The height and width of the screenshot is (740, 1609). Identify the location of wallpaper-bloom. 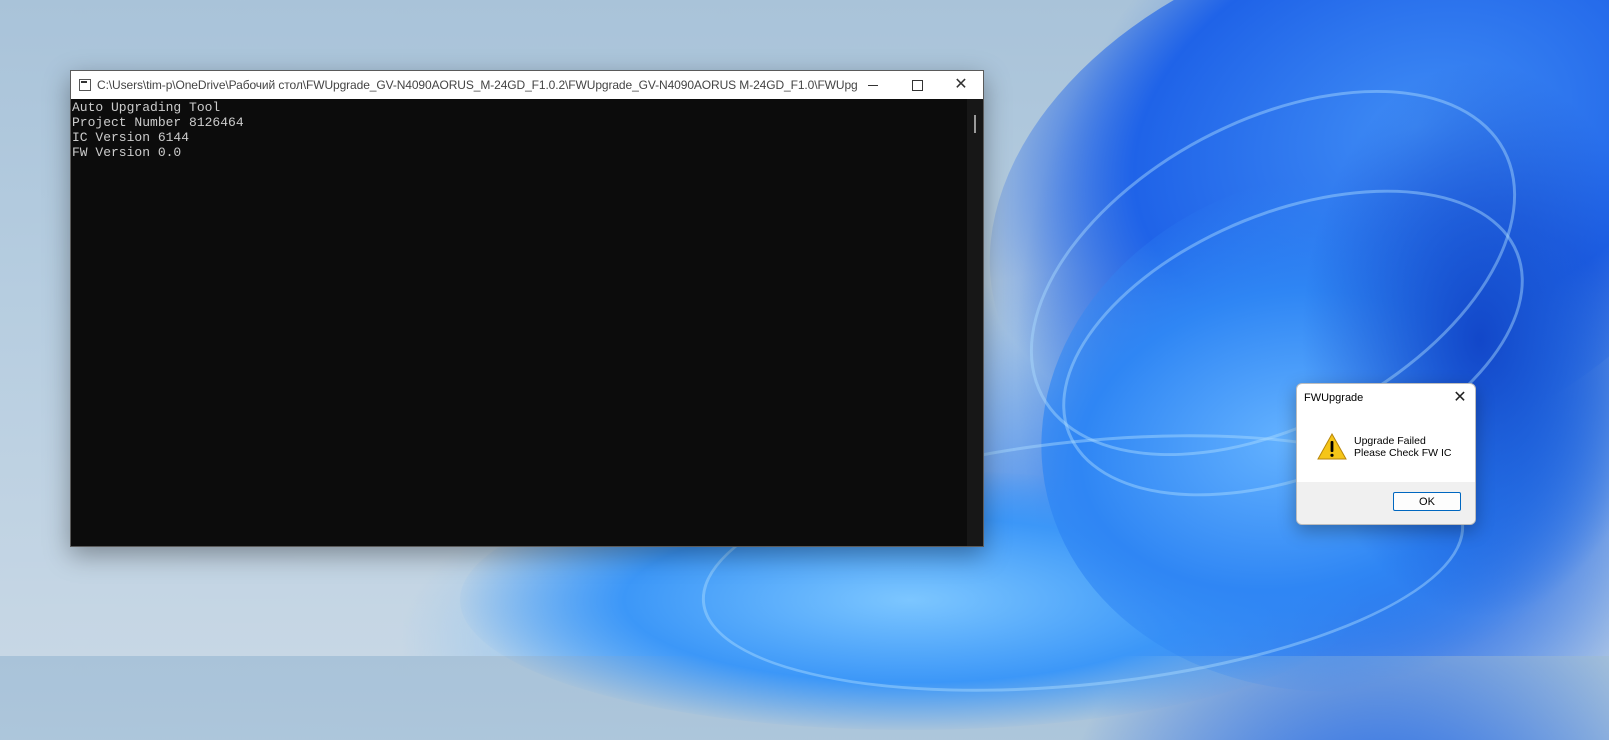
(1454, 340).